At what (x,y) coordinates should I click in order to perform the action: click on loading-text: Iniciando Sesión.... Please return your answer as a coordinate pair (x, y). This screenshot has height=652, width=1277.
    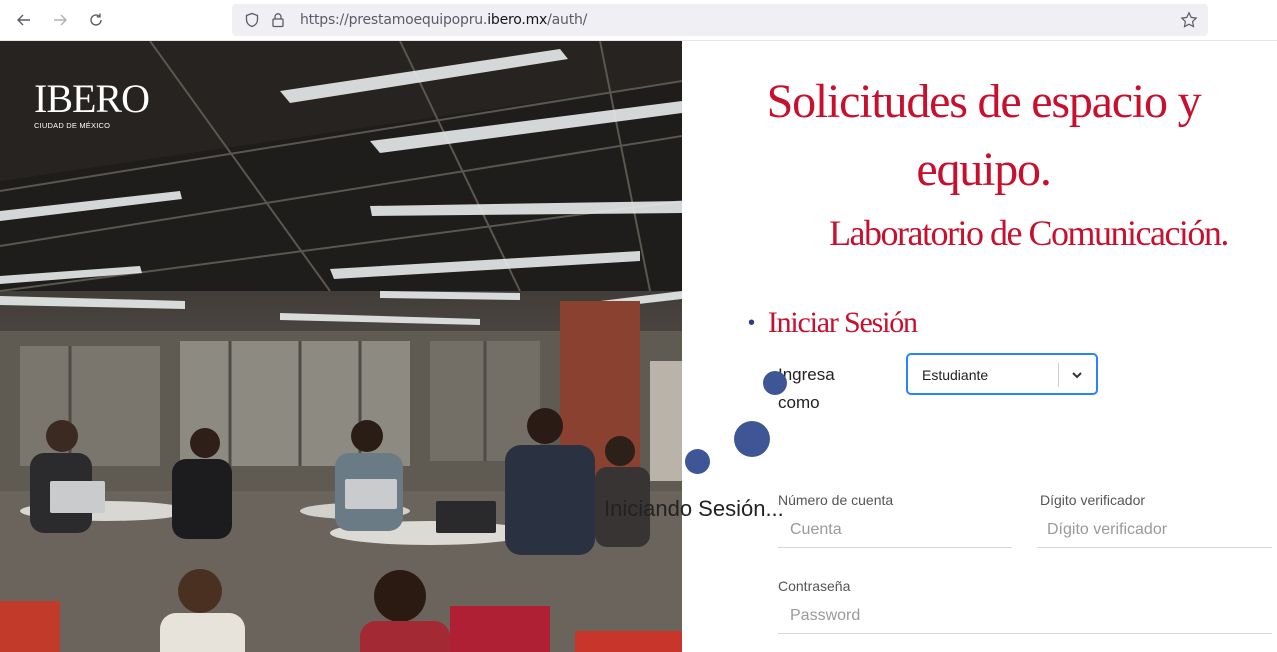
    Looking at the image, I should click on (694, 508).